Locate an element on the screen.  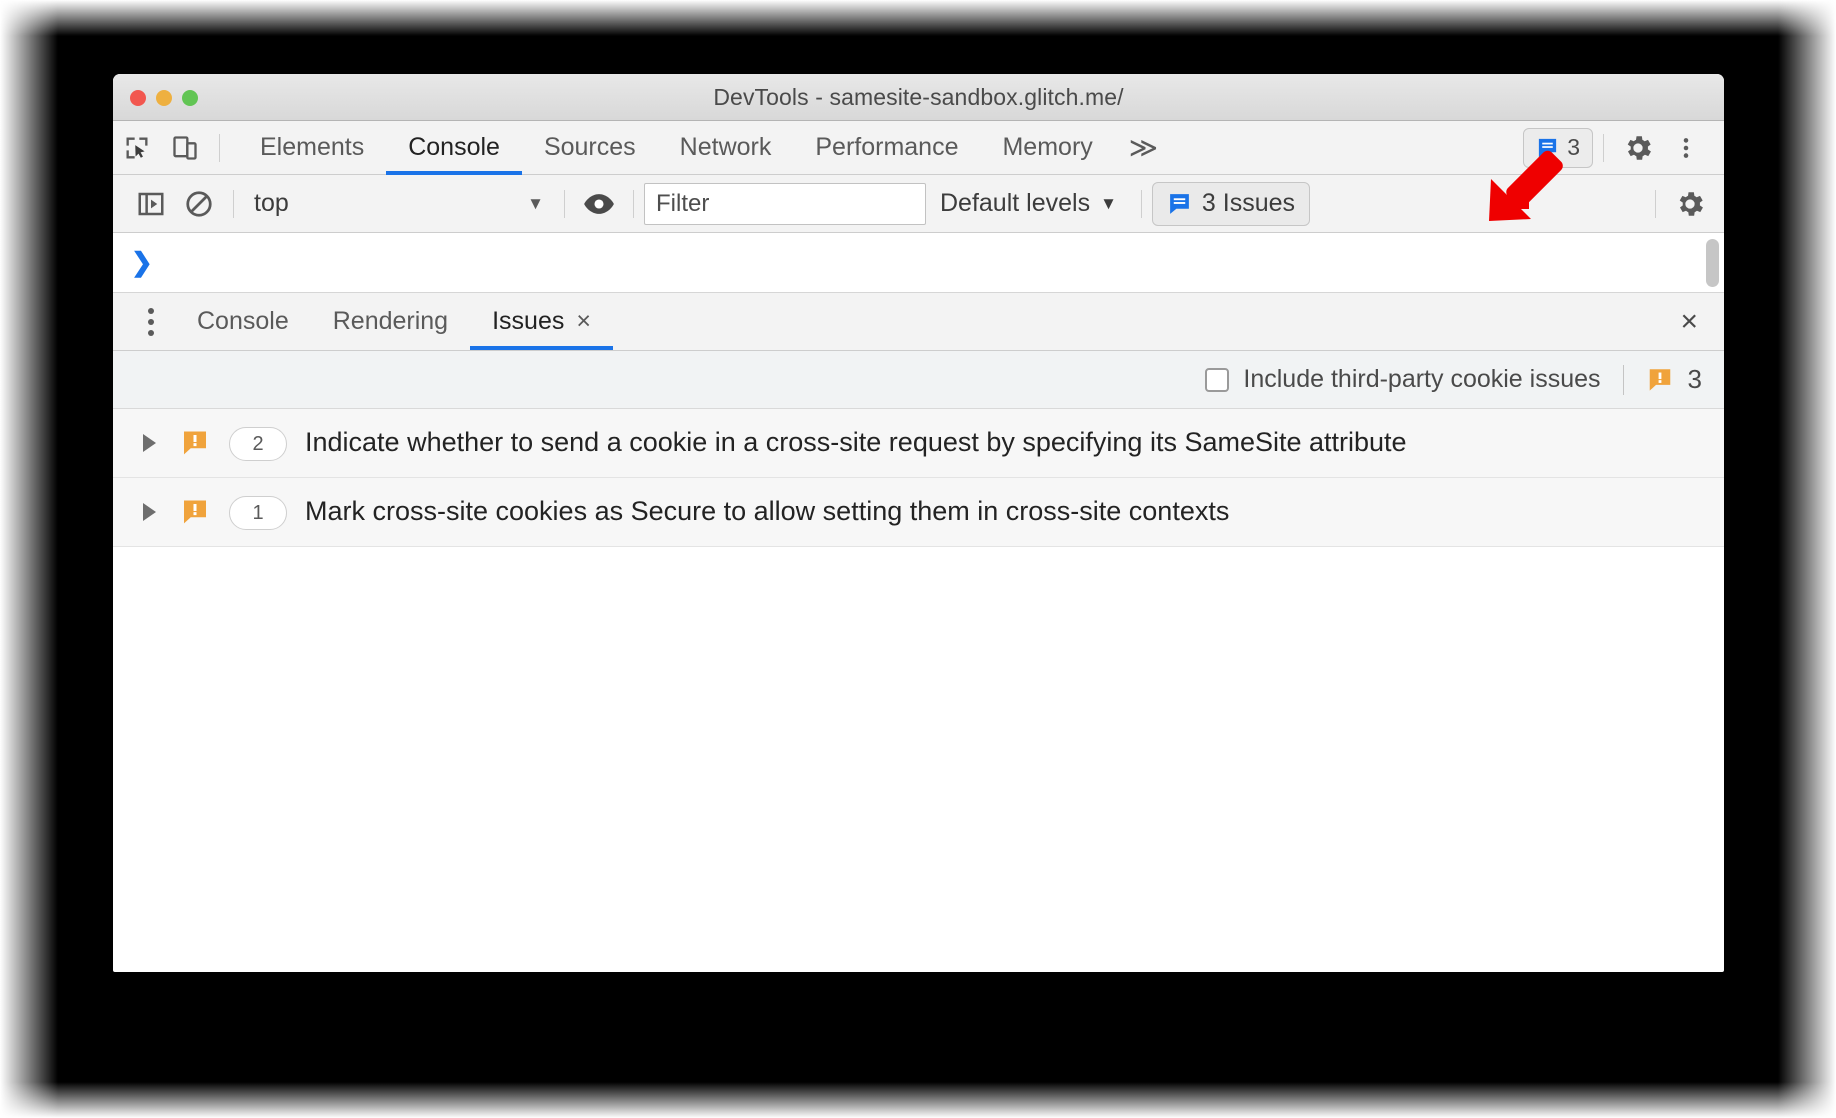
device-toolbar-icon is located at coordinates (185, 148).